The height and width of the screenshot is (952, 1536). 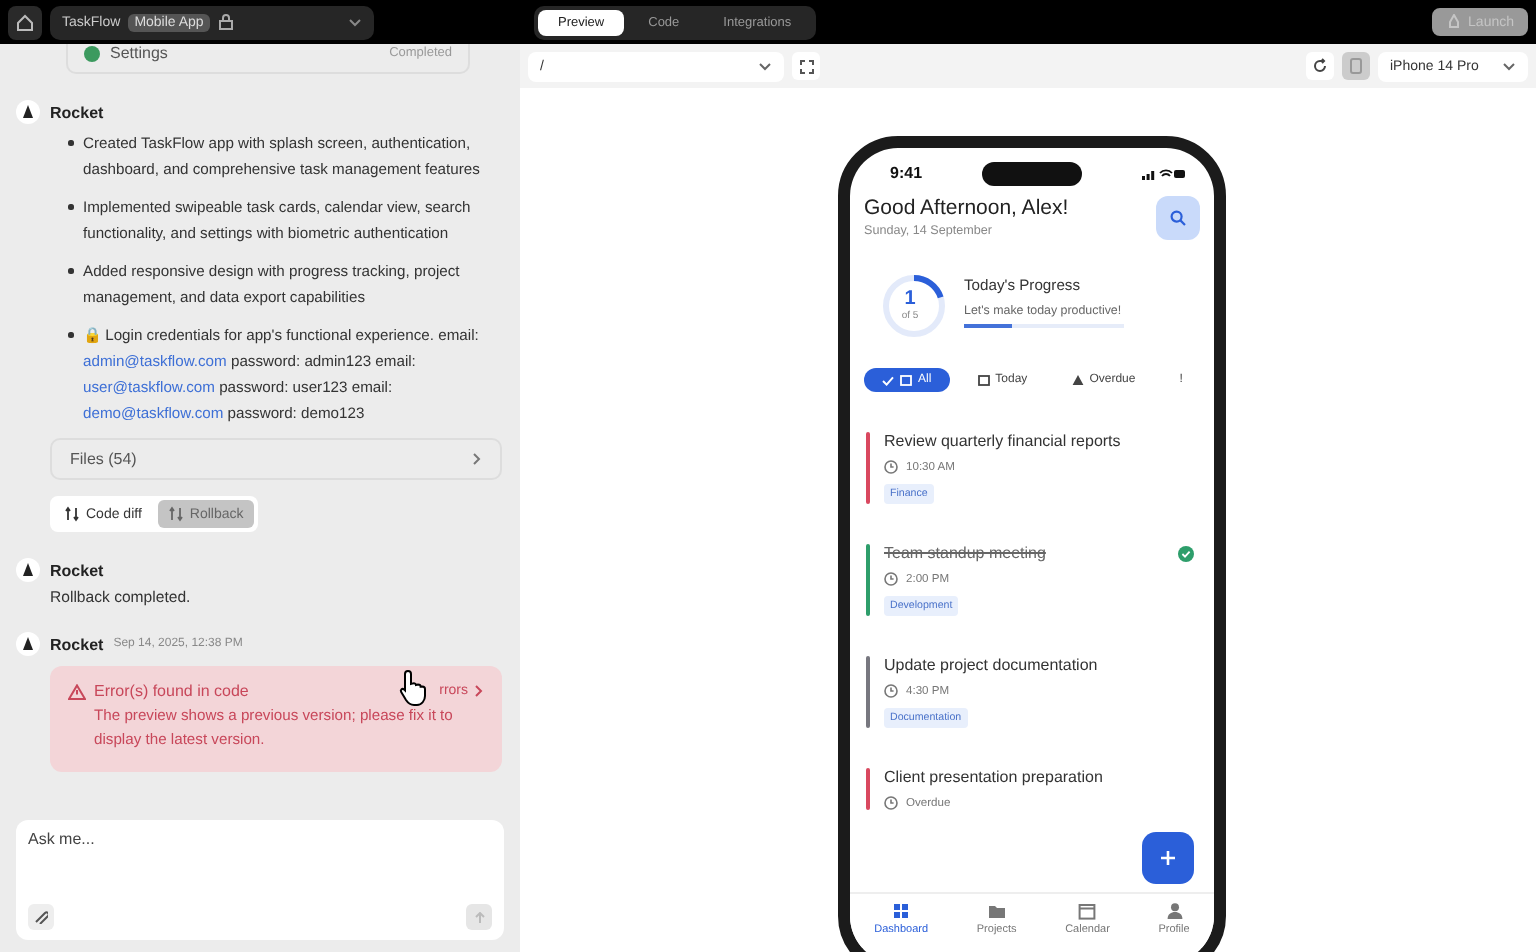 I want to click on dynamic-island, so click(x=1032, y=173).